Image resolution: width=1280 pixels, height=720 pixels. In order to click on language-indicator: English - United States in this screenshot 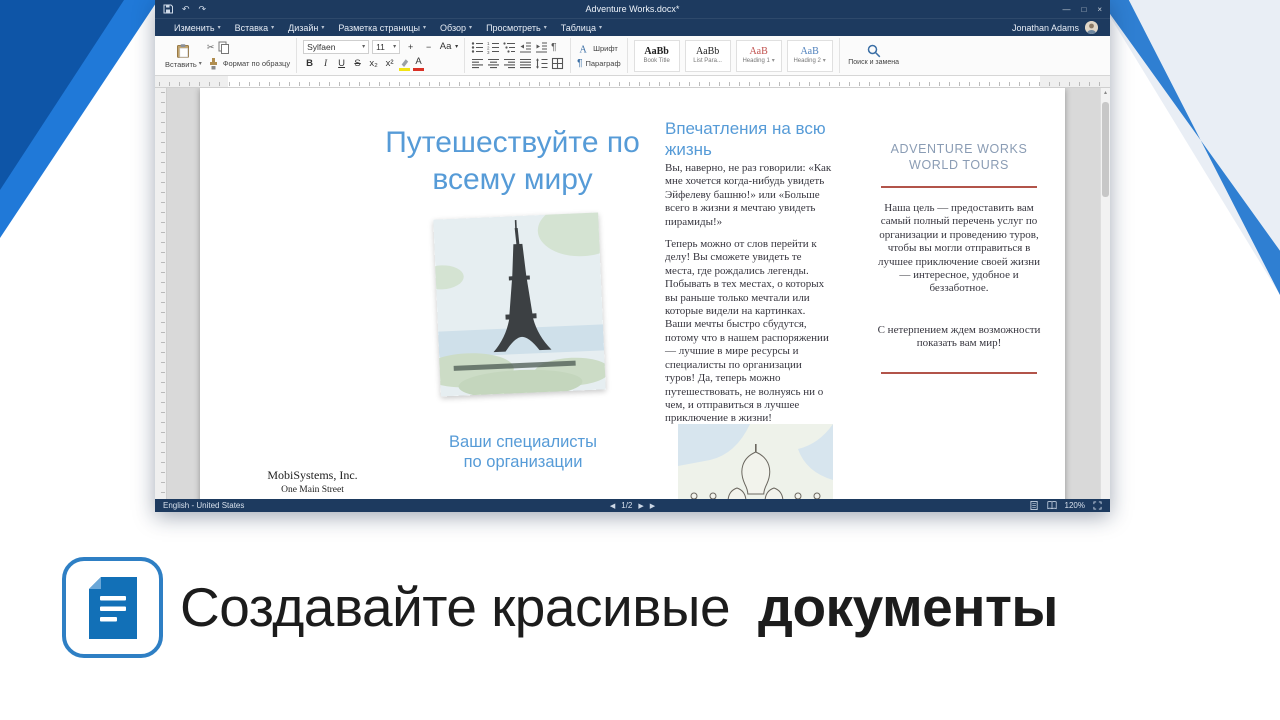, I will do `click(203, 505)`.